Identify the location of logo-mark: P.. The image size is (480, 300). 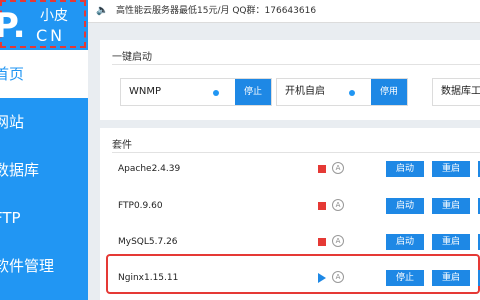
(13, 26).